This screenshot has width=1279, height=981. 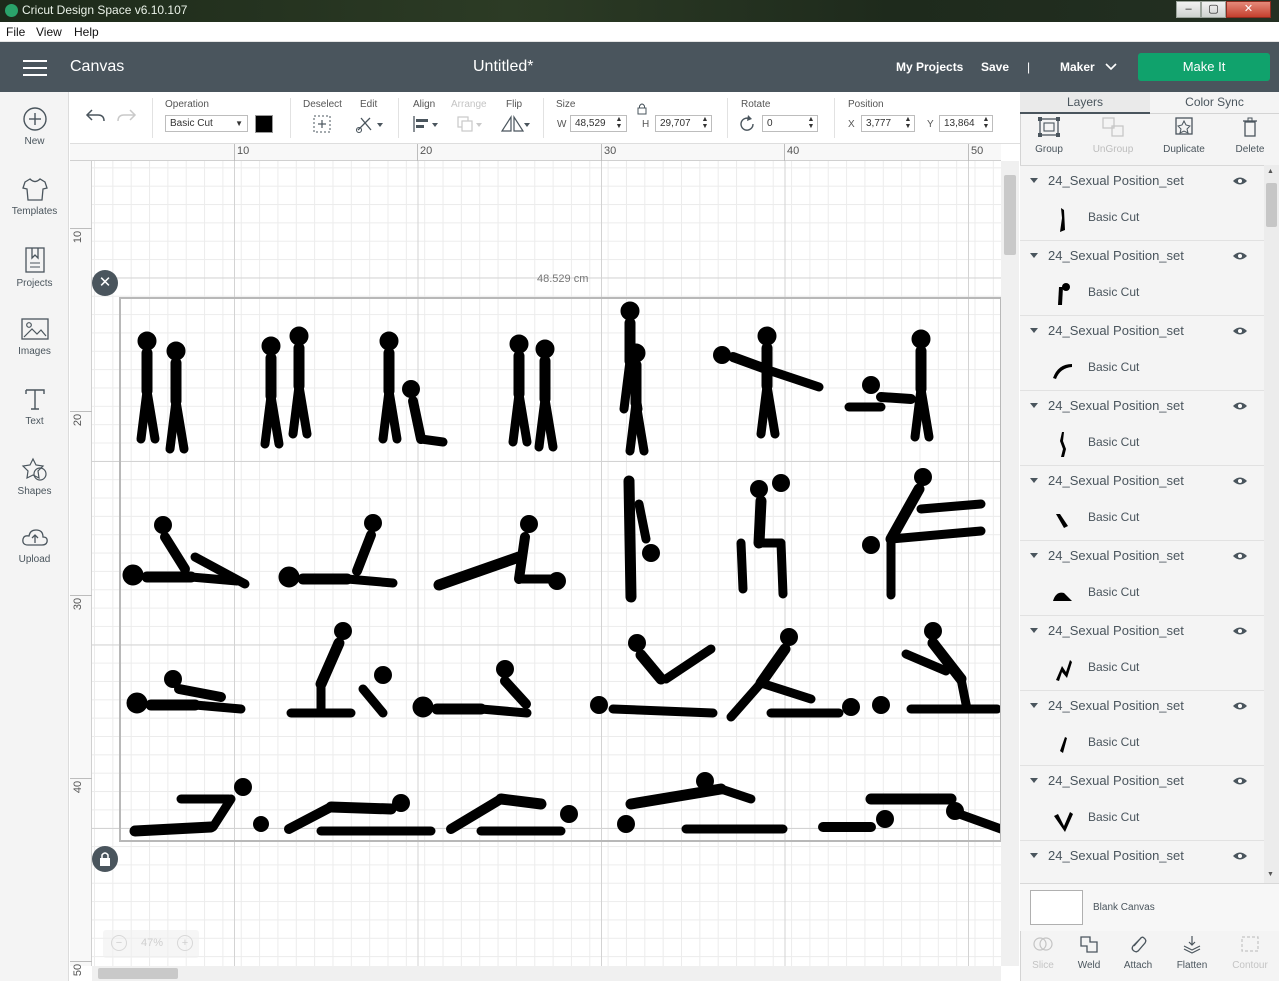 I want to click on close-window-icon: ✕, so click(x=1248, y=9).